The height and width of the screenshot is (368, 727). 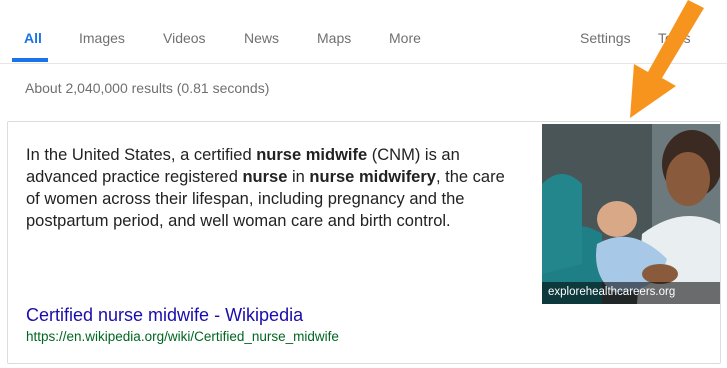 What do you see at coordinates (334, 38) in the screenshot?
I see `tab-maps: Maps` at bounding box center [334, 38].